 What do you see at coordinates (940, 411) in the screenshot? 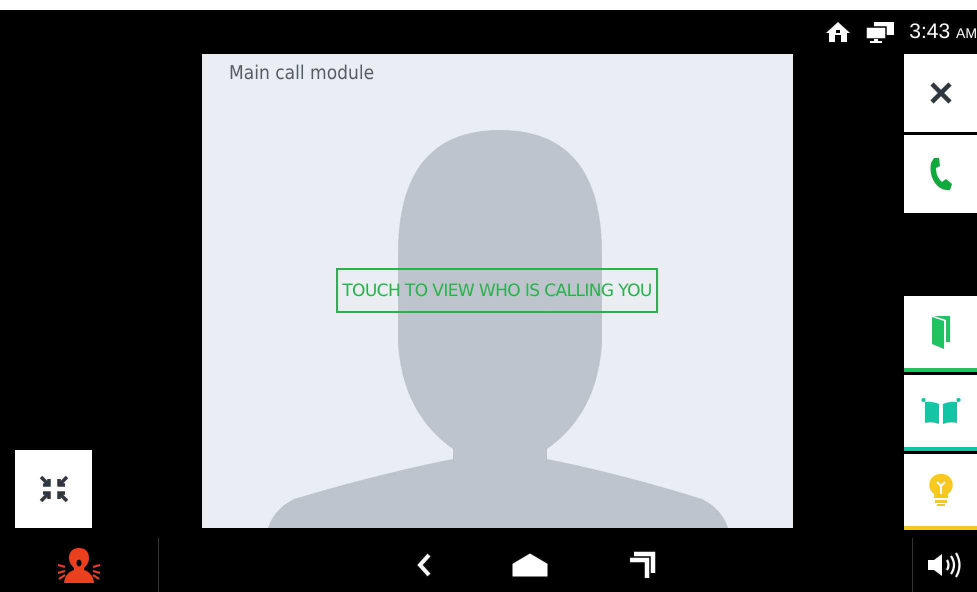
I see `gate-icon` at bounding box center [940, 411].